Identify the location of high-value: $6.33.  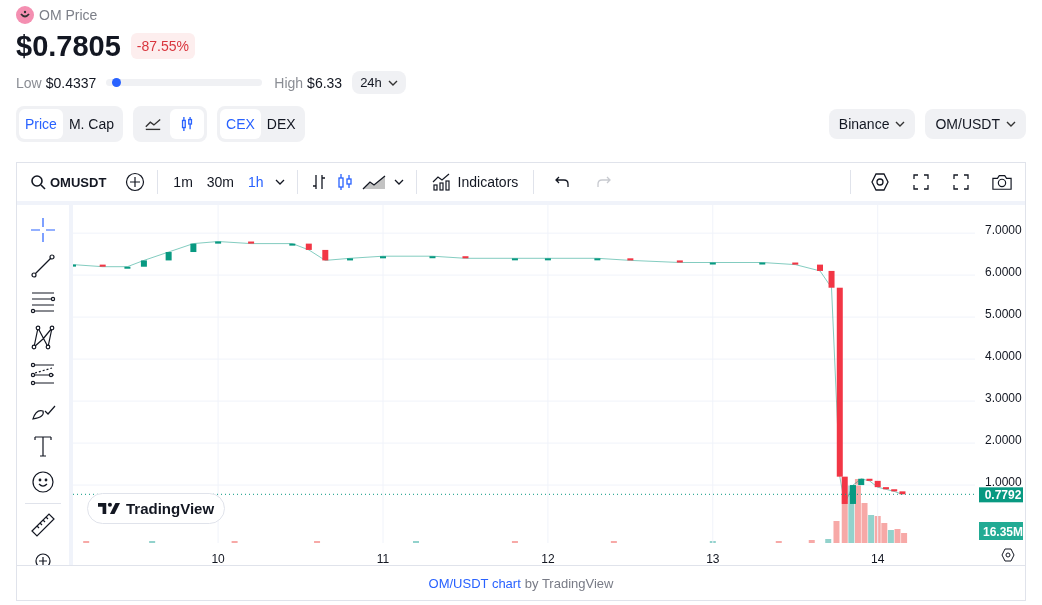
(325, 82).